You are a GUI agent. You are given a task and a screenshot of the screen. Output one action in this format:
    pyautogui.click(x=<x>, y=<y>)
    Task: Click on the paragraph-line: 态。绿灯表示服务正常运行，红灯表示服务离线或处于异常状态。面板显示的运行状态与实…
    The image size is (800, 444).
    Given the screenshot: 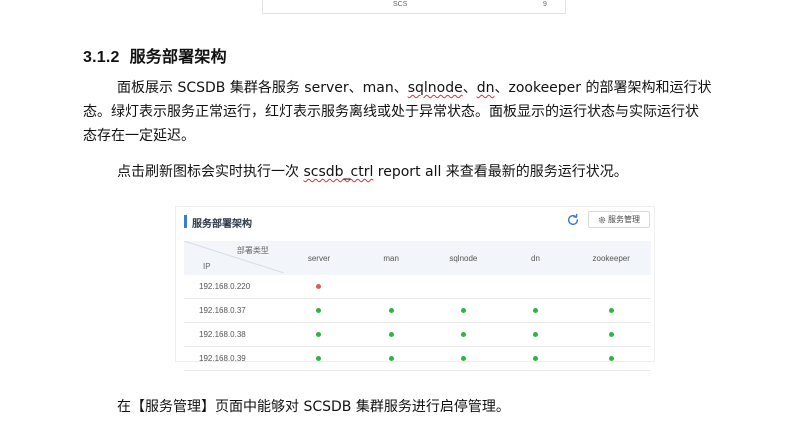 What is the action you would take?
    pyautogui.click(x=391, y=112)
    